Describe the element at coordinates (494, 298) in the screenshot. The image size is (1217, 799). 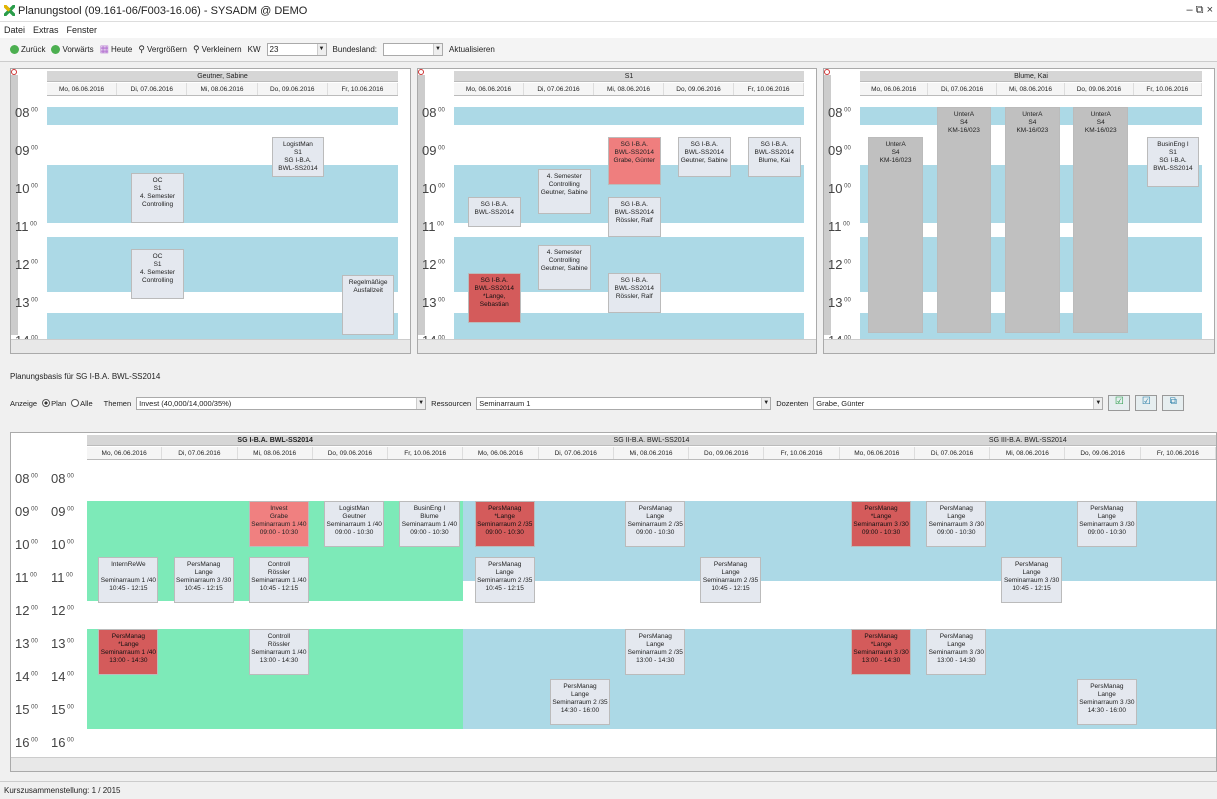
I see `event-card: SG I-B.A. BWL-SS2014 *Lange, Sebastian` at that location.